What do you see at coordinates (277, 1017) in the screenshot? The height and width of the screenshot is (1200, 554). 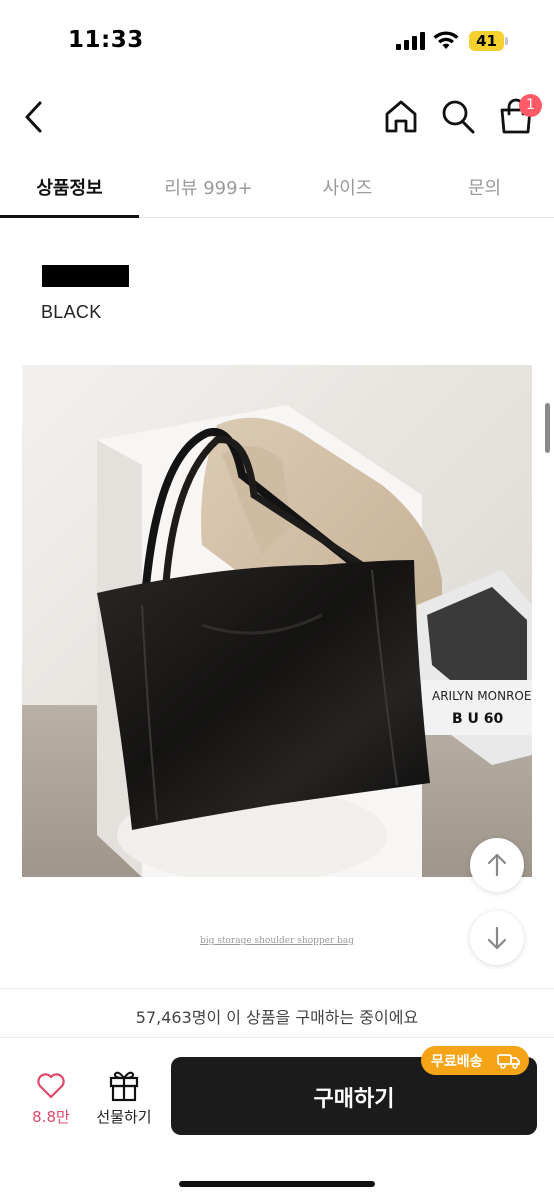 I see `purchase-status-text: 57,463명이 이 상품을 구매하는 중이에요` at bounding box center [277, 1017].